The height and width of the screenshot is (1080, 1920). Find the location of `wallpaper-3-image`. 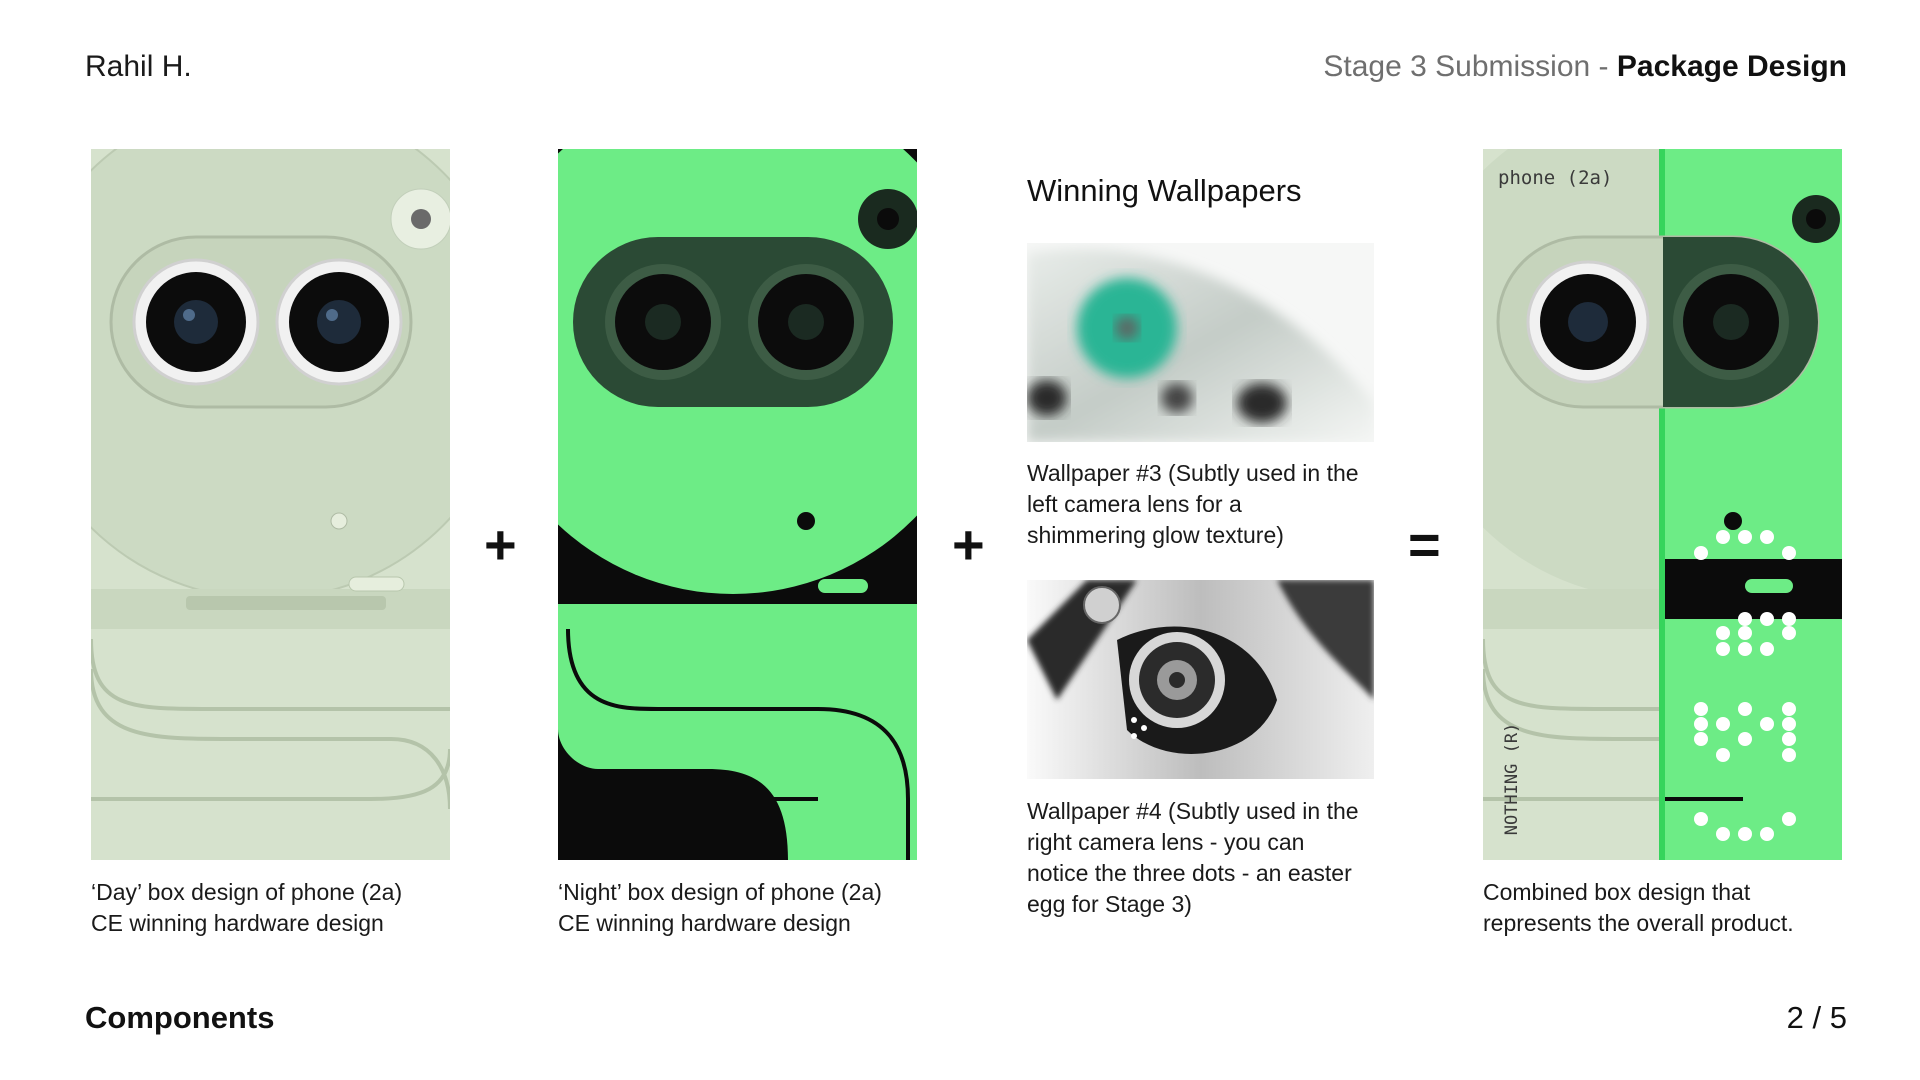

wallpaper-3-image is located at coordinates (1200, 342).